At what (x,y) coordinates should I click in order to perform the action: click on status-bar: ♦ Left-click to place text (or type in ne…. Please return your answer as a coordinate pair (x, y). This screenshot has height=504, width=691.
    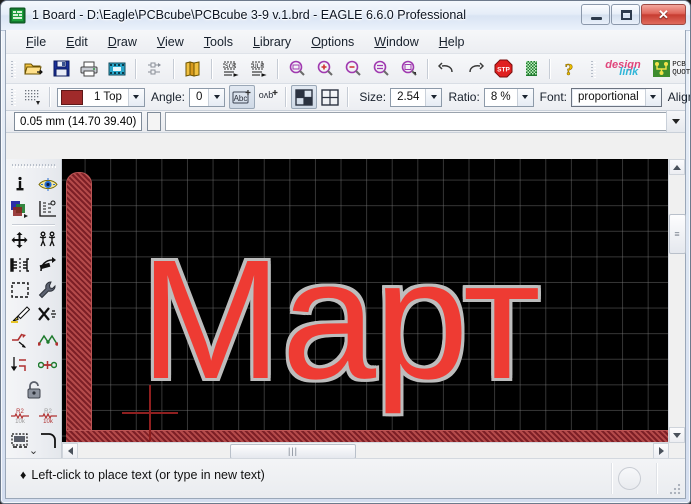
    Looking at the image, I should click on (345, 478).